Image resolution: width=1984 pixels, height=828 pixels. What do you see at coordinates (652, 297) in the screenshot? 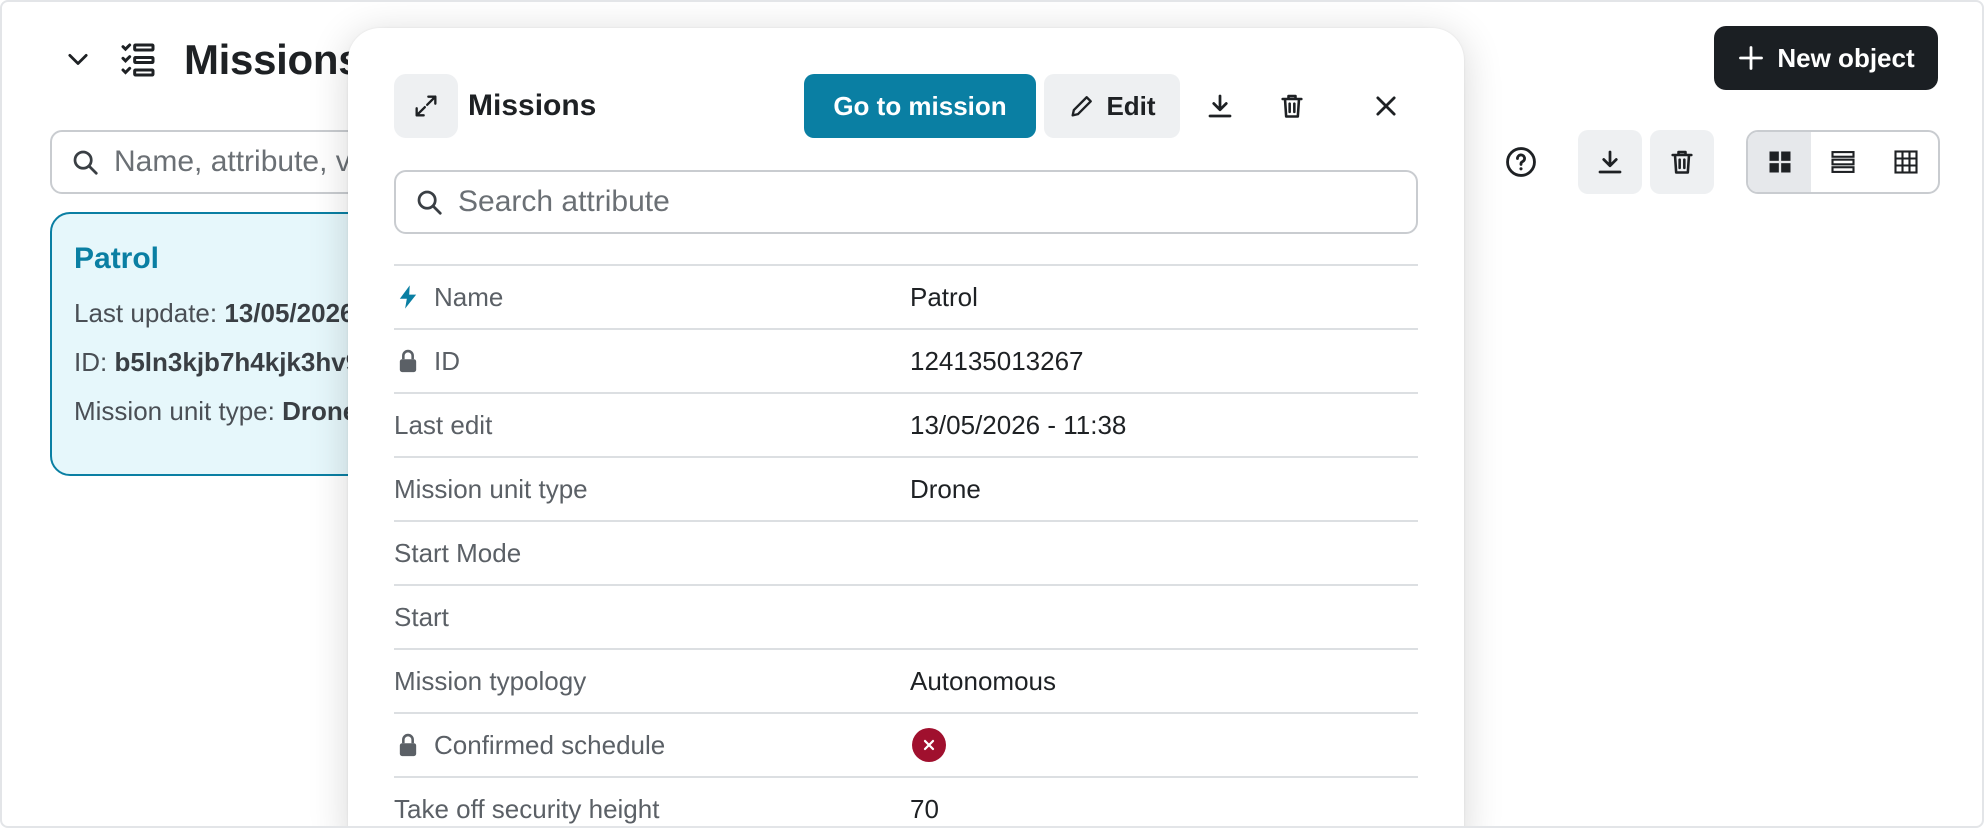
I see `attribute-label-cell: Name` at bounding box center [652, 297].